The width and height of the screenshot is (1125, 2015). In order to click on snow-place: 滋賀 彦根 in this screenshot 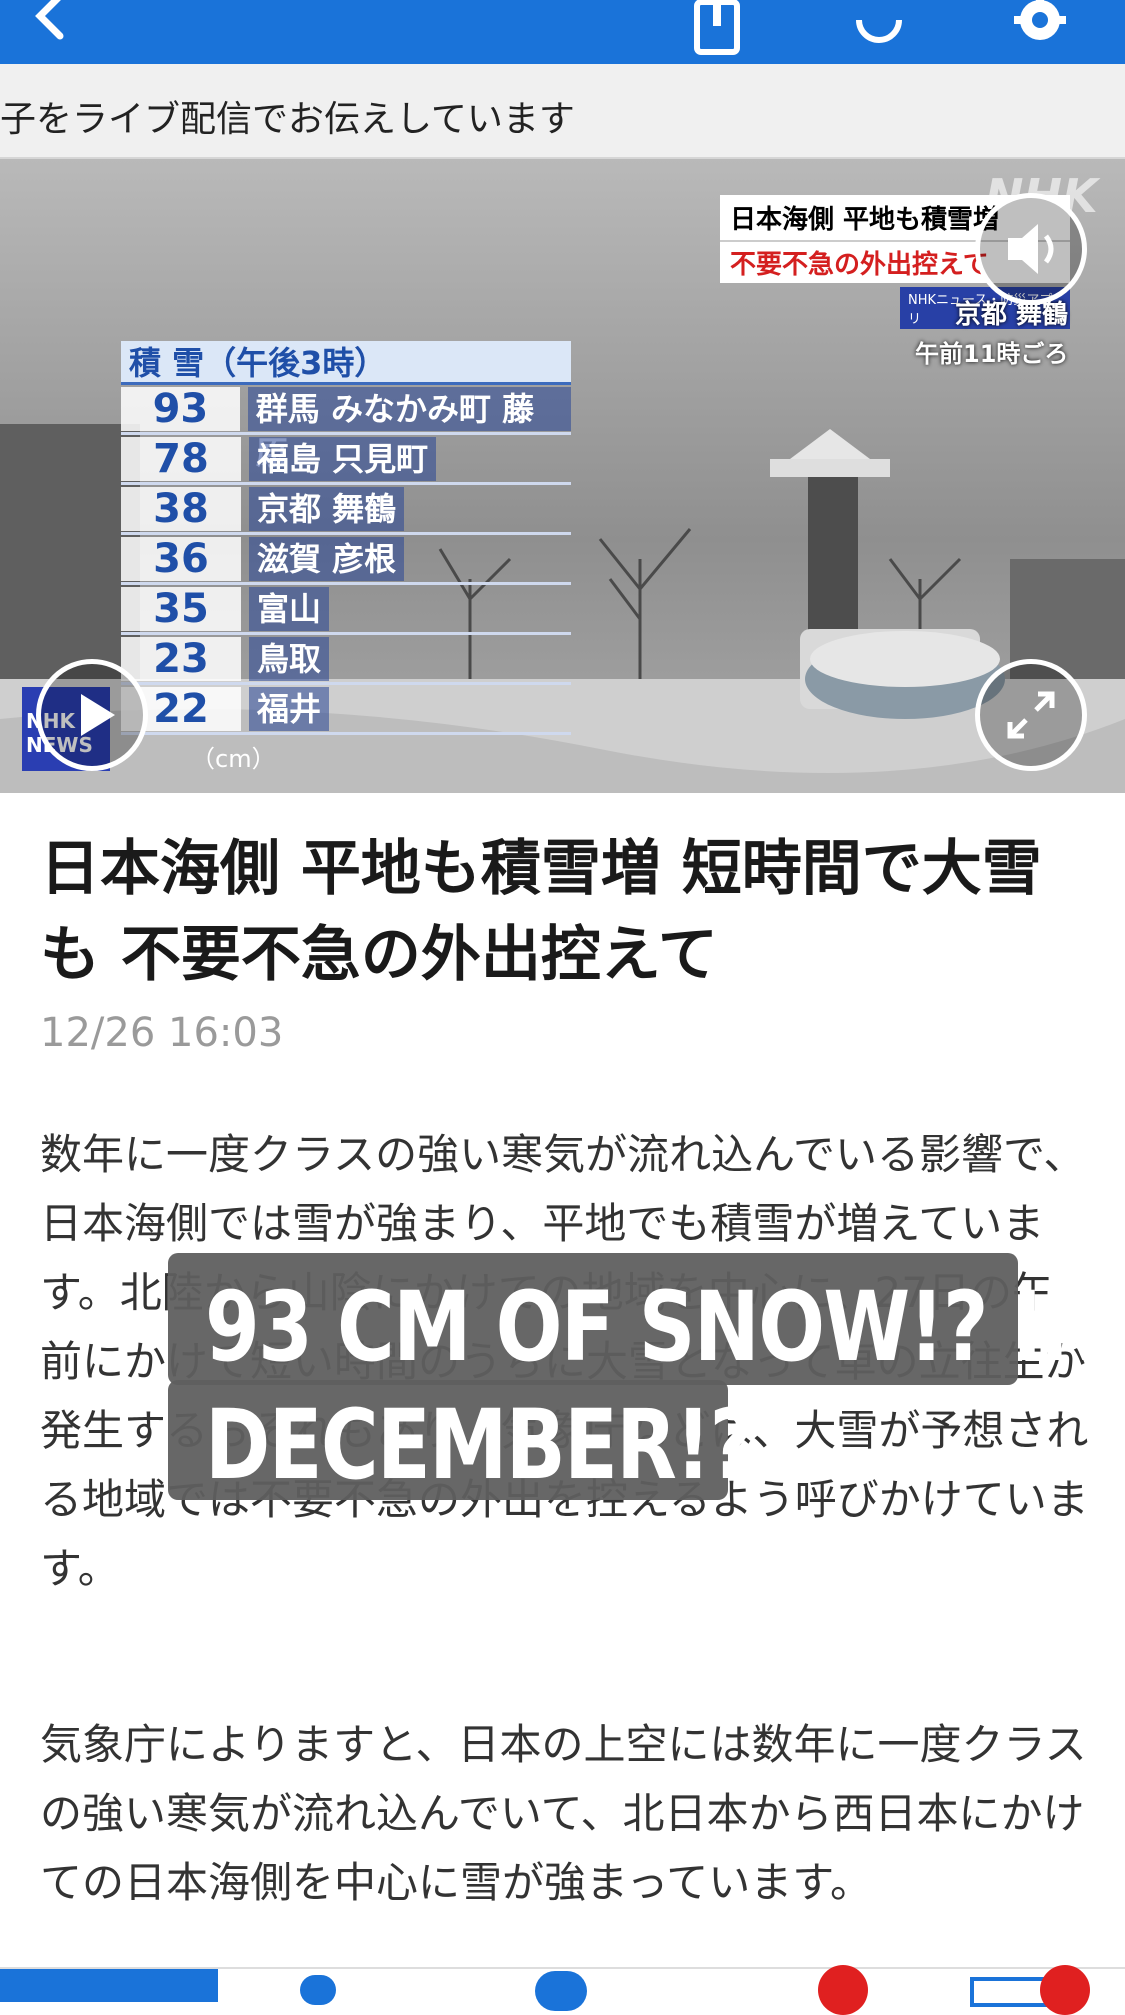, I will do `click(327, 558)`.